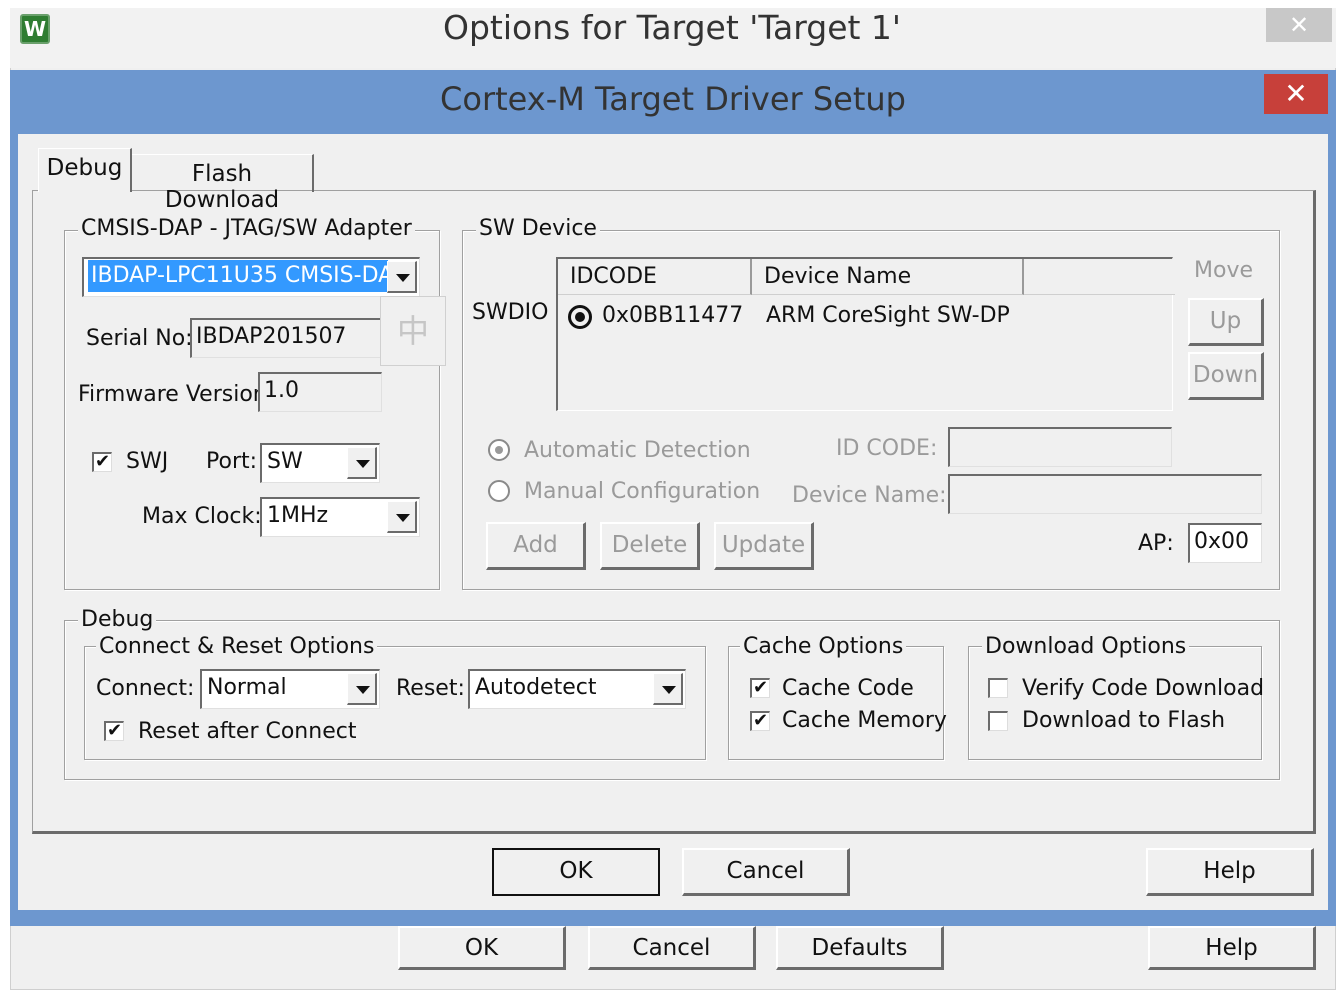 The image size is (1344, 996). Describe the element at coordinates (672, 948) in the screenshot. I see `outer-cancel-button: Cancel` at that location.